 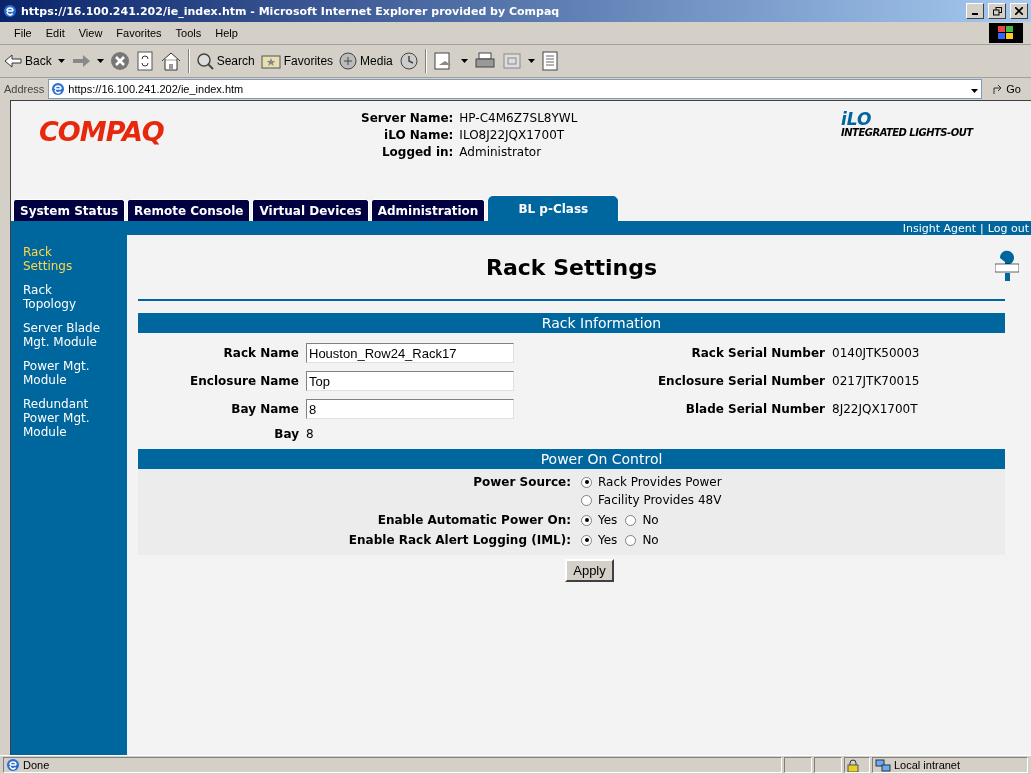 What do you see at coordinates (418, 135) in the screenshot?
I see `info-label: iLO Name:` at bounding box center [418, 135].